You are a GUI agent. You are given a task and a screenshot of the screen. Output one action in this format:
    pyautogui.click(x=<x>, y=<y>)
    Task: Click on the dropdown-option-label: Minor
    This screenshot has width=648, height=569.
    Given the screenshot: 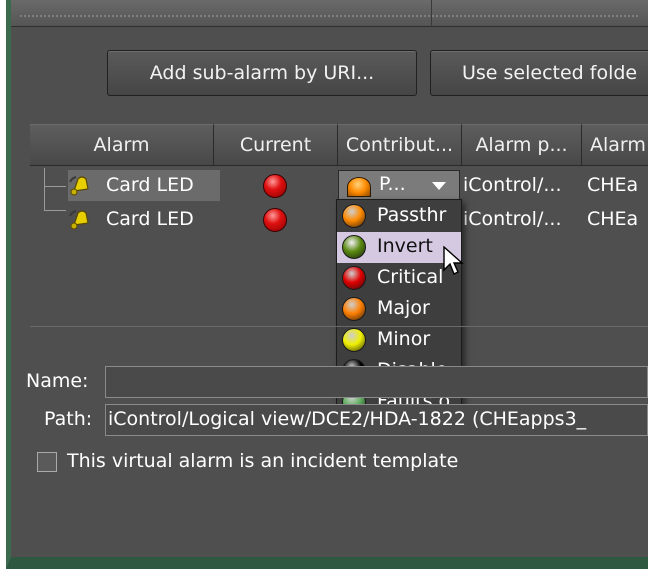 What is the action you would take?
    pyautogui.click(x=404, y=339)
    